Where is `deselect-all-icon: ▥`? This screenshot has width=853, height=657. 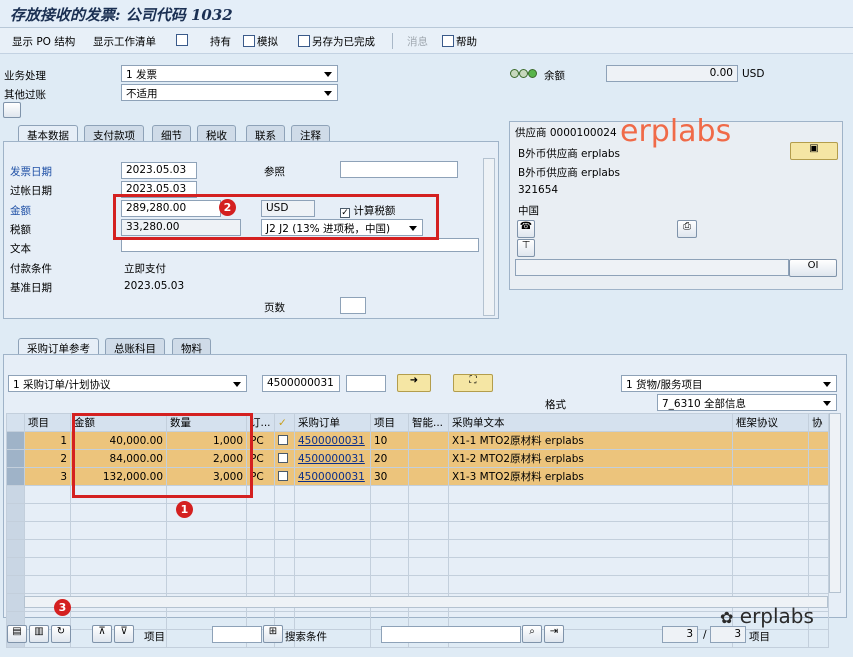
deselect-all-icon: ▥ is located at coordinates (39, 634).